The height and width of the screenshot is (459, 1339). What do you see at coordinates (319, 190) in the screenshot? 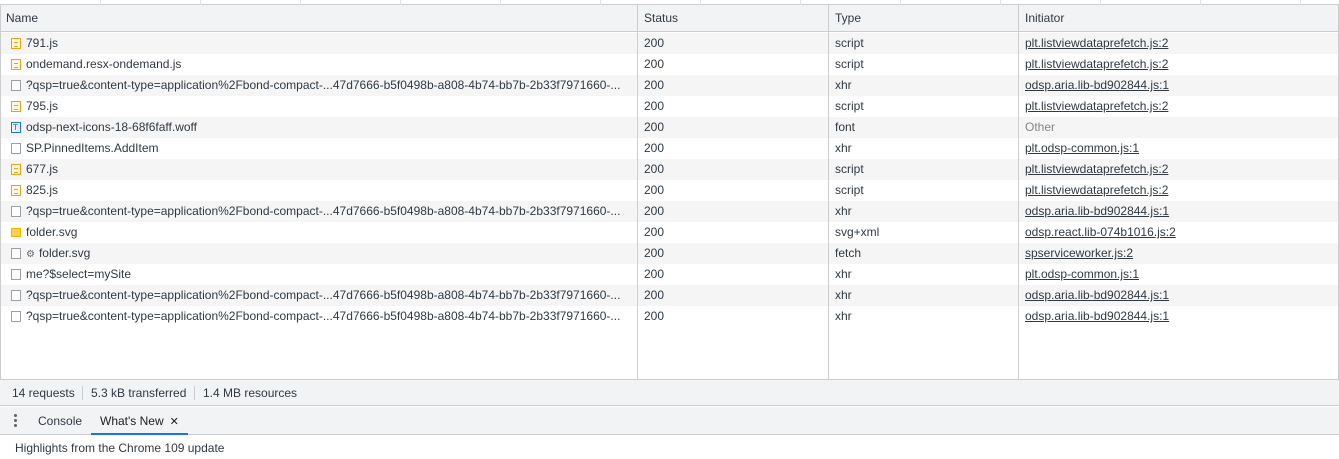
I see `request-name-cell: 825.js` at bounding box center [319, 190].